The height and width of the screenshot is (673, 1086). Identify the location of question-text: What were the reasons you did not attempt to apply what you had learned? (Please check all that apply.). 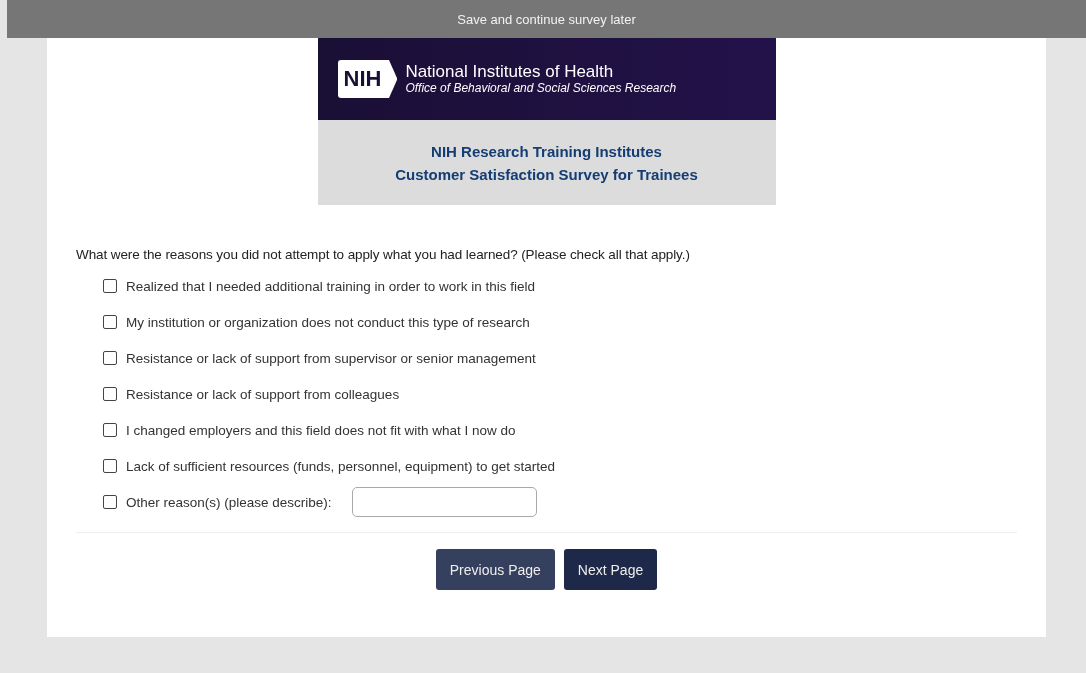
(383, 254).